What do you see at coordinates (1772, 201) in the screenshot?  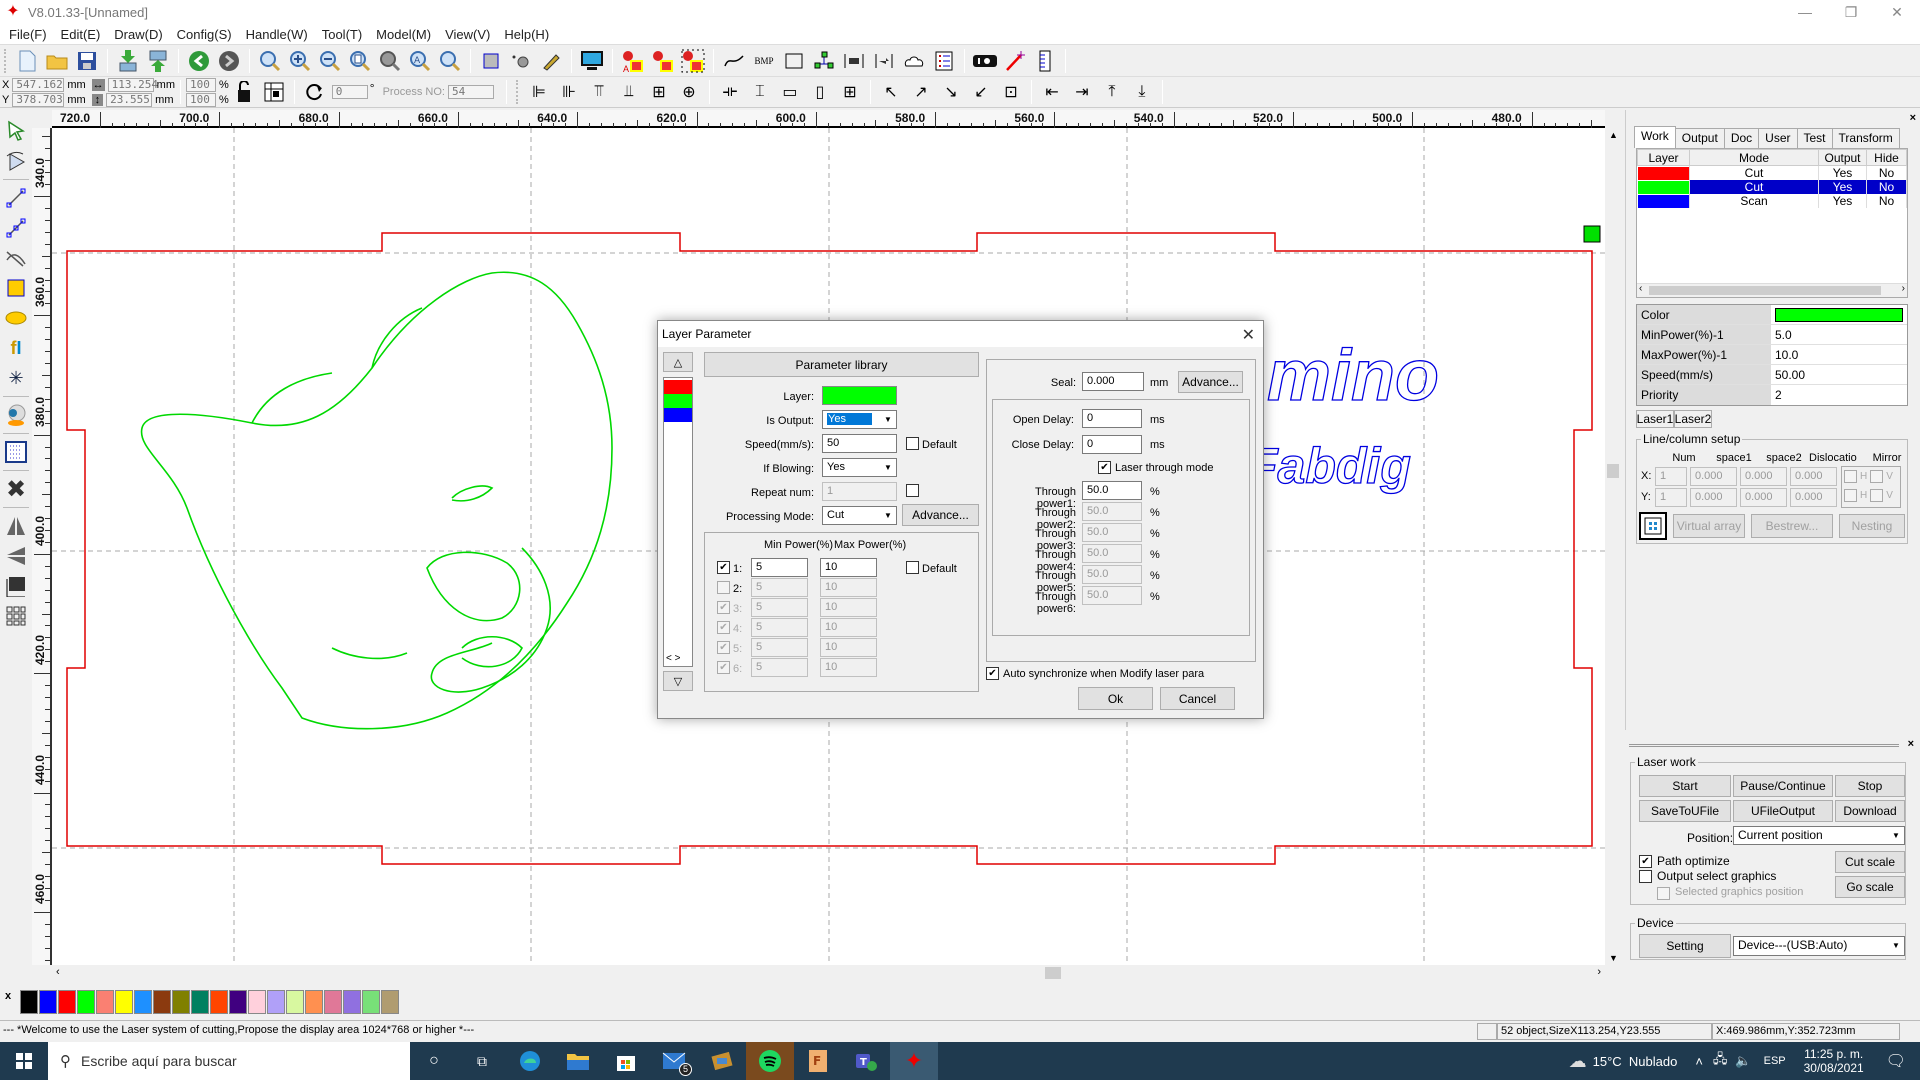 I see `layer-row: Scan Yes No` at bounding box center [1772, 201].